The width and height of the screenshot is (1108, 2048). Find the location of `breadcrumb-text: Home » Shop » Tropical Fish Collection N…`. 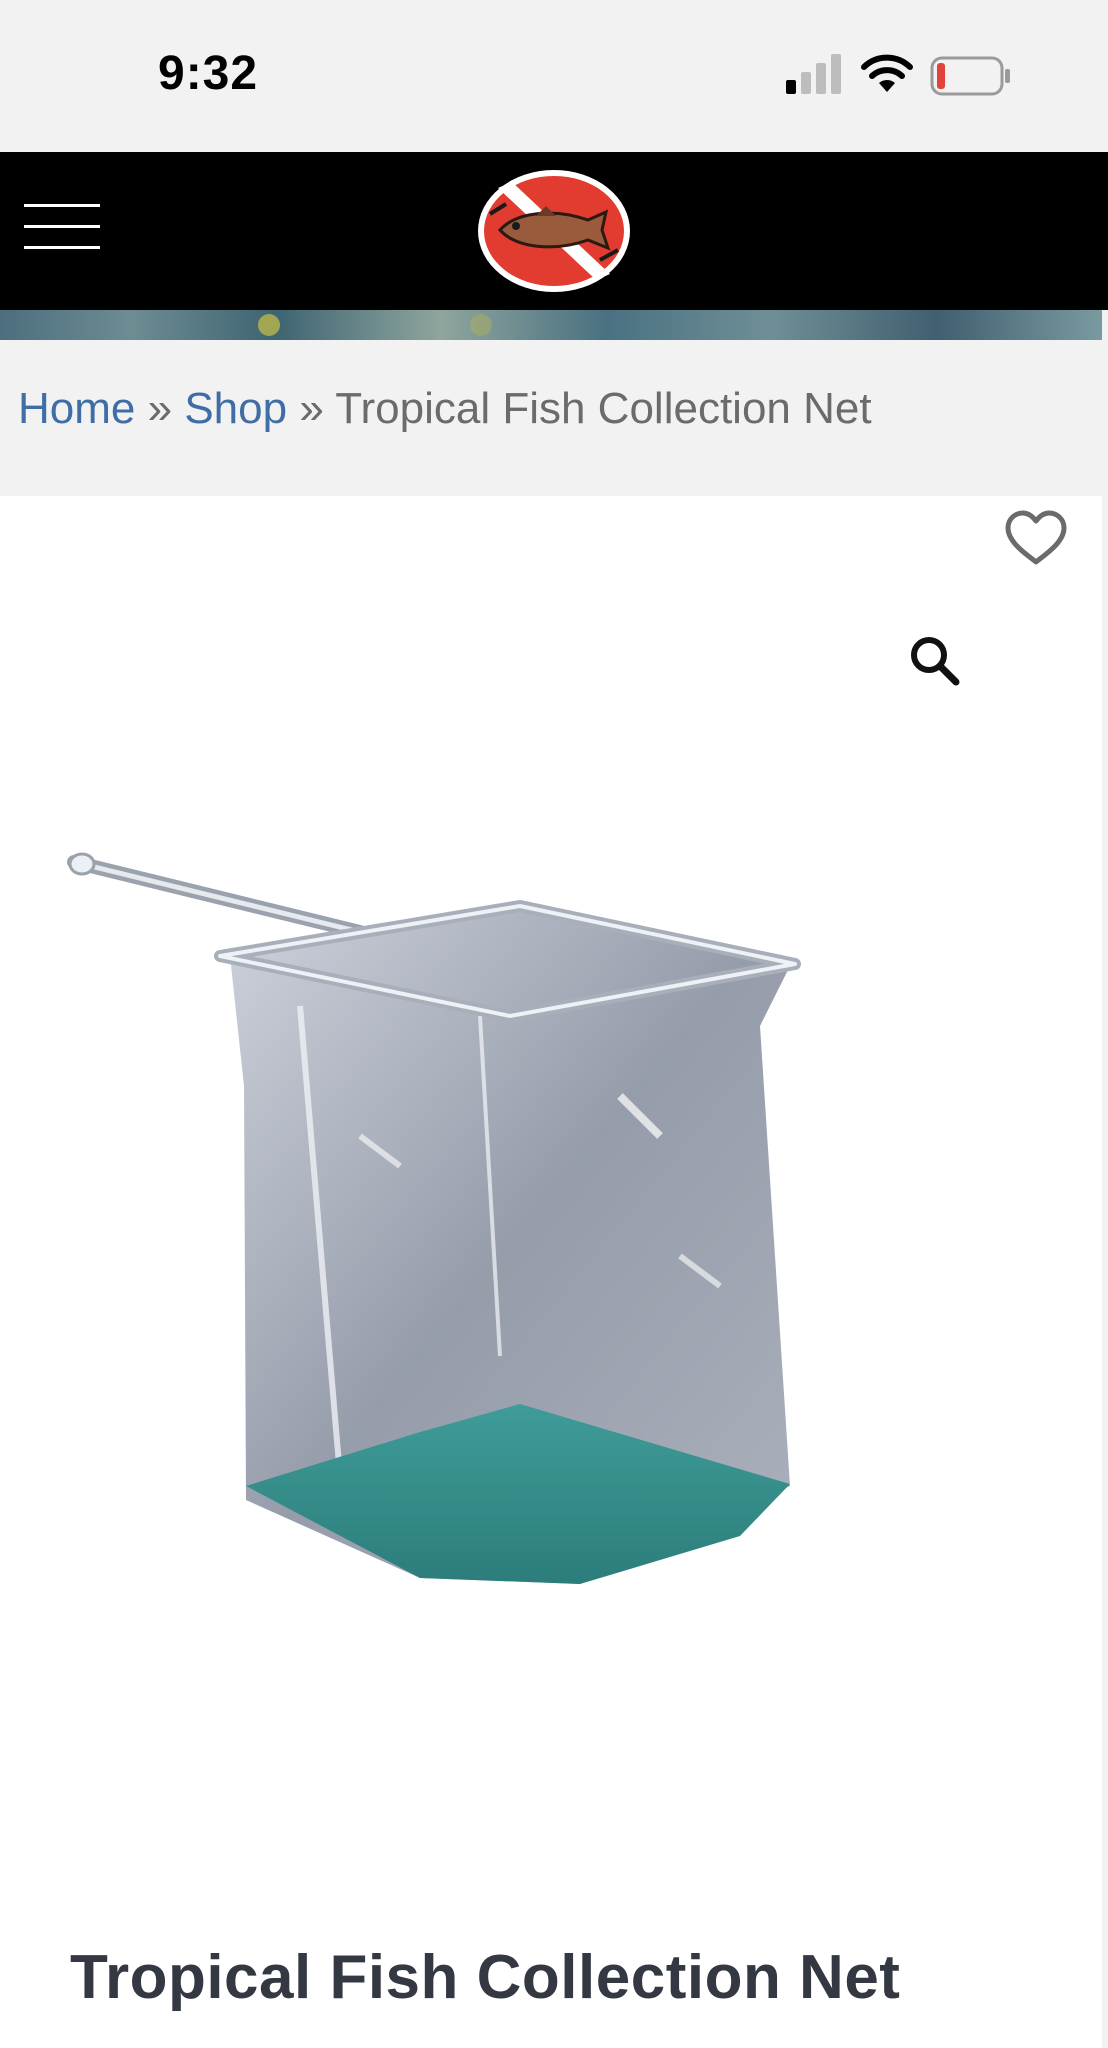

breadcrumb-text: Home » Shop » Tropical Fish Collection N… is located at coordinates (445, 409).